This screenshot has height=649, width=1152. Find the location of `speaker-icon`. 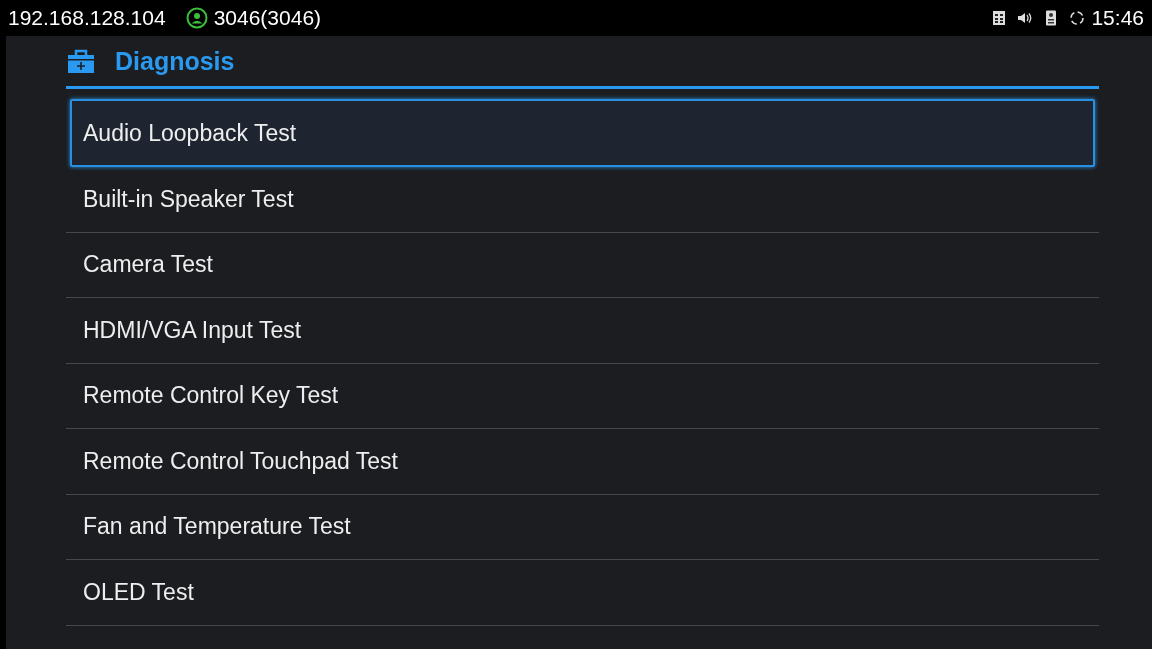

speaker-icon is located at coordinates (1025, 18).